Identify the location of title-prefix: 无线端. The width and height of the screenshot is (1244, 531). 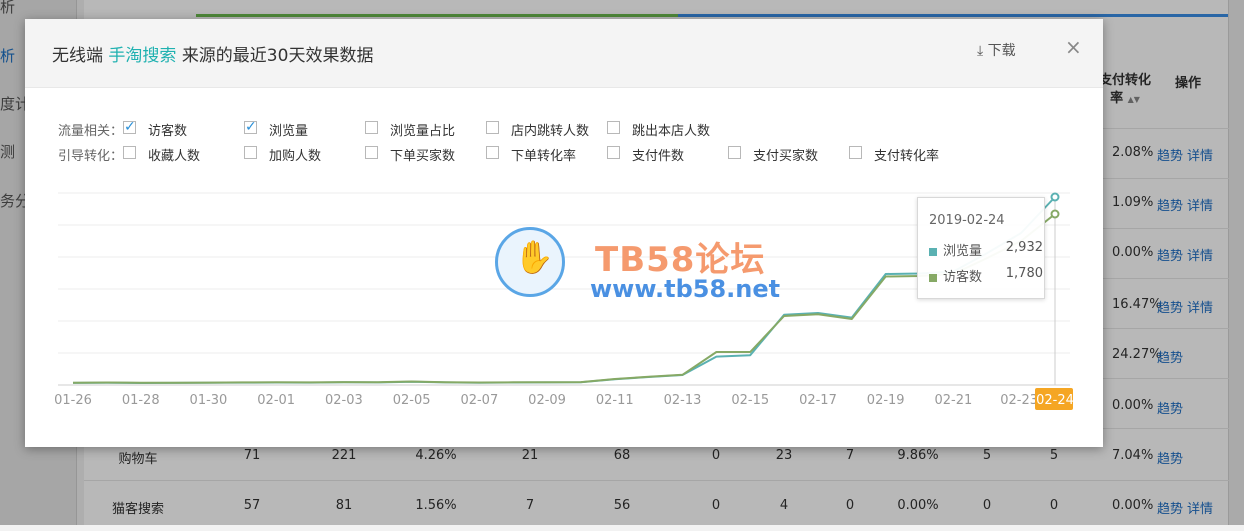
(77, 56).